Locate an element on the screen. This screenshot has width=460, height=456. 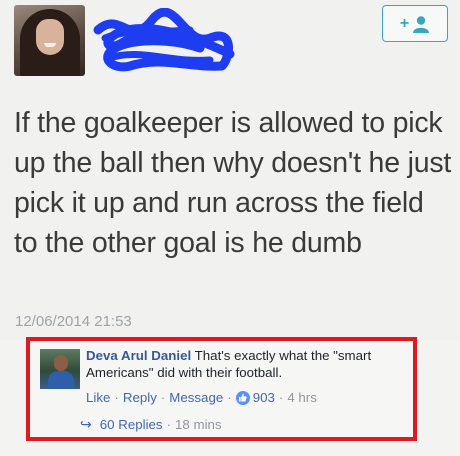
replies-row: ↪ 60 Replies · 18 mins is located at coordinates (151, 424).